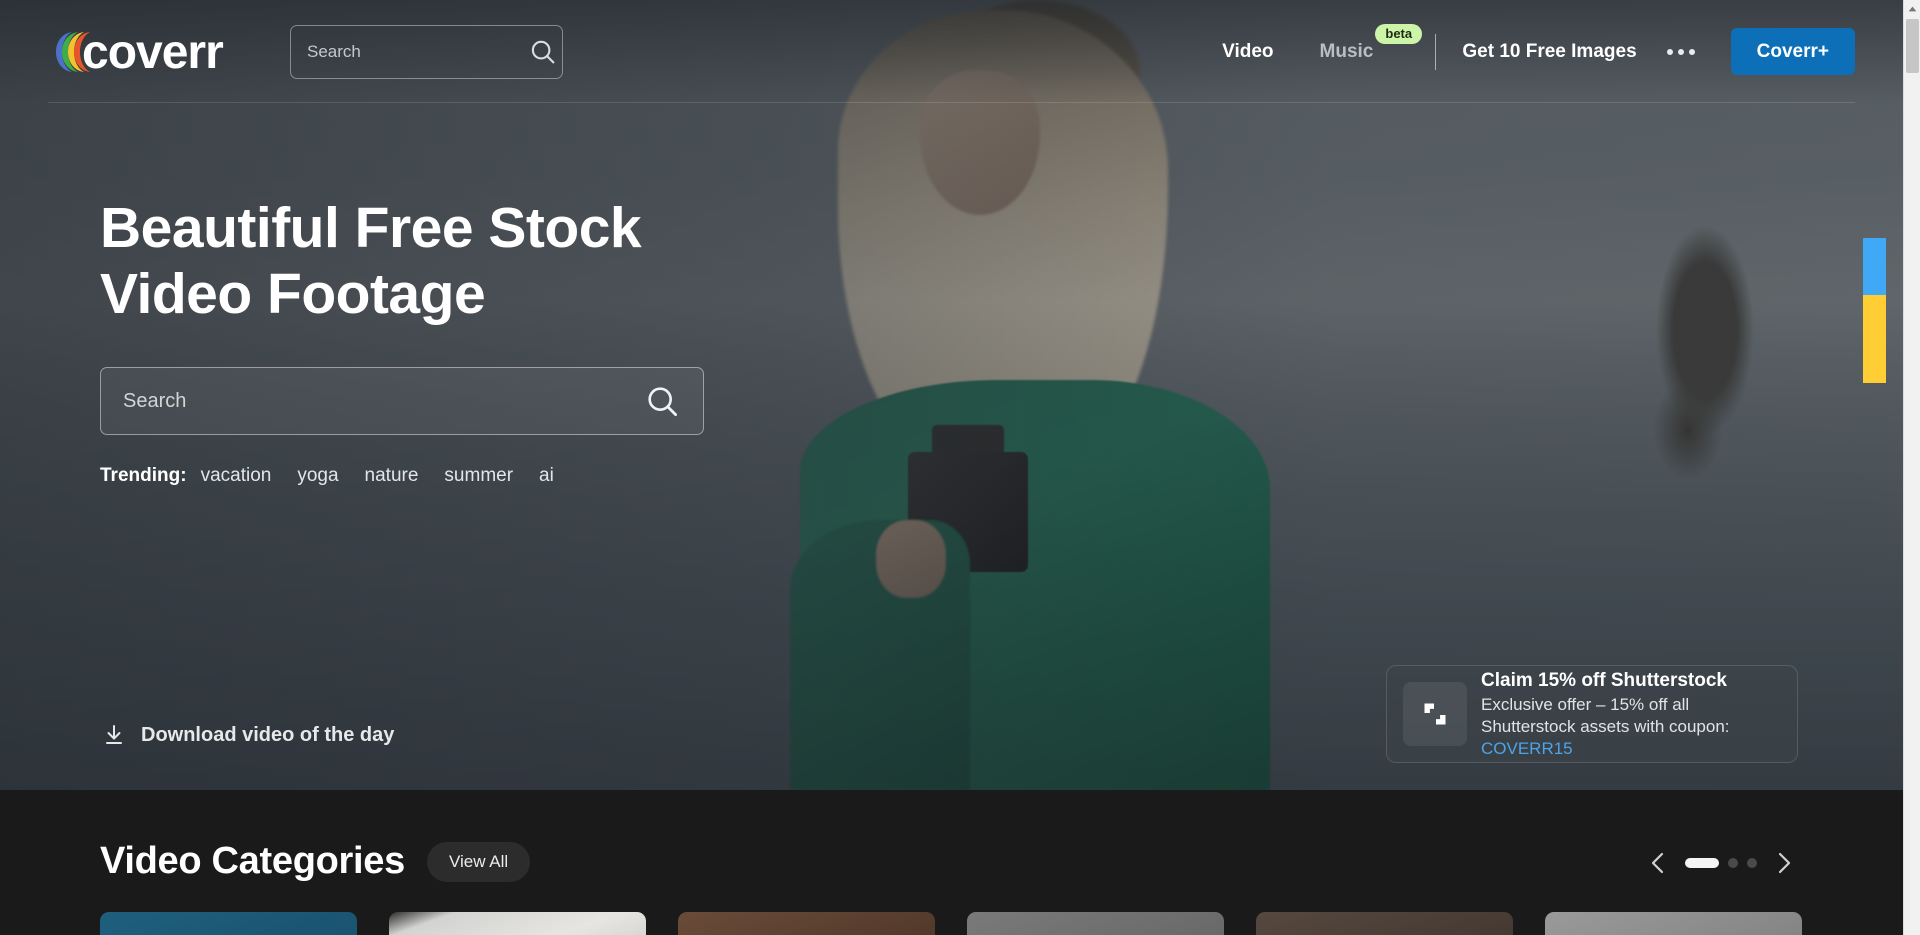 This screenshot has height=935, width=1920. What do you see at coordinates (546, 476) in the screenshot?
I see `trending-tag-ai: ai` at bounding box center [546, 476].